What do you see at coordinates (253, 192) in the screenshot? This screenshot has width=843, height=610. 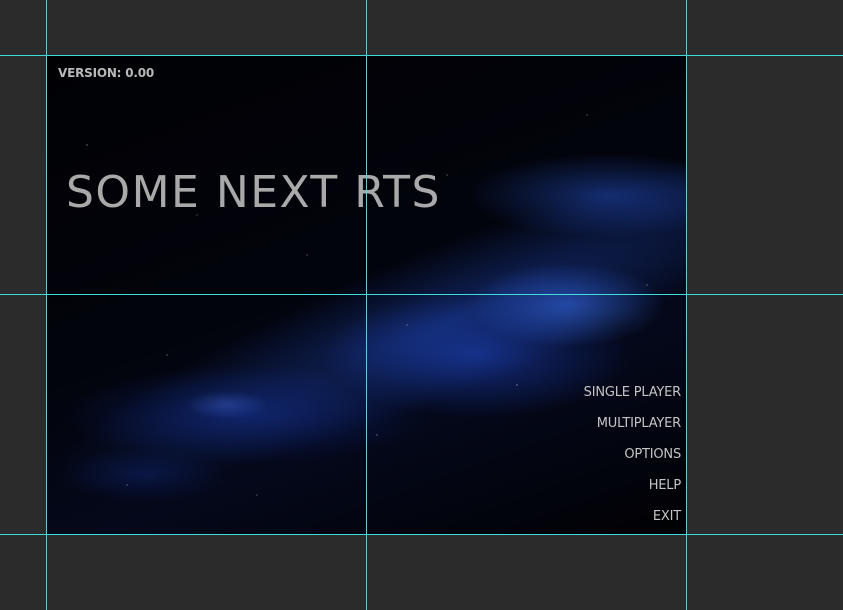 I see `game-title: SOME NEXT RTS` at bounding box center [253, 192].